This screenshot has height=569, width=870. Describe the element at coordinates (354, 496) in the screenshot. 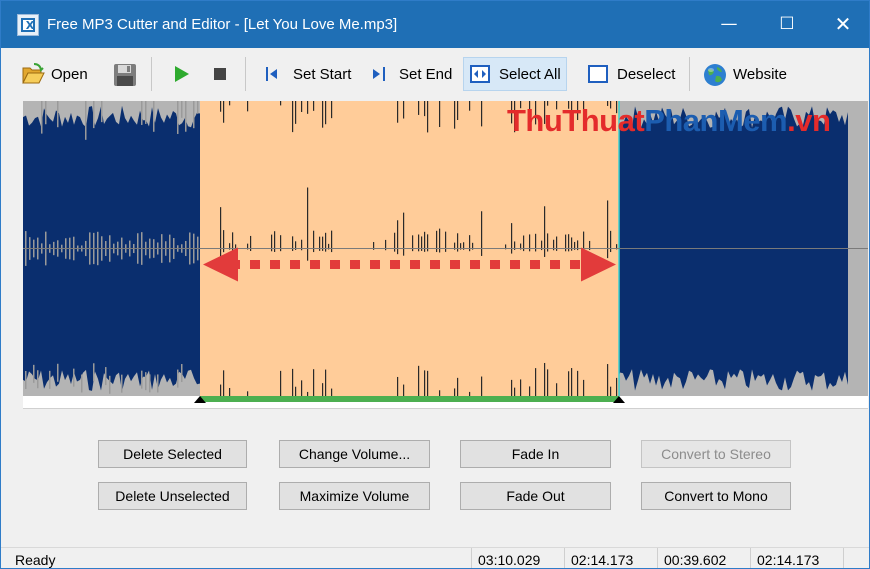

I see `maximize-volume-button: Maximize Volume` at that location.